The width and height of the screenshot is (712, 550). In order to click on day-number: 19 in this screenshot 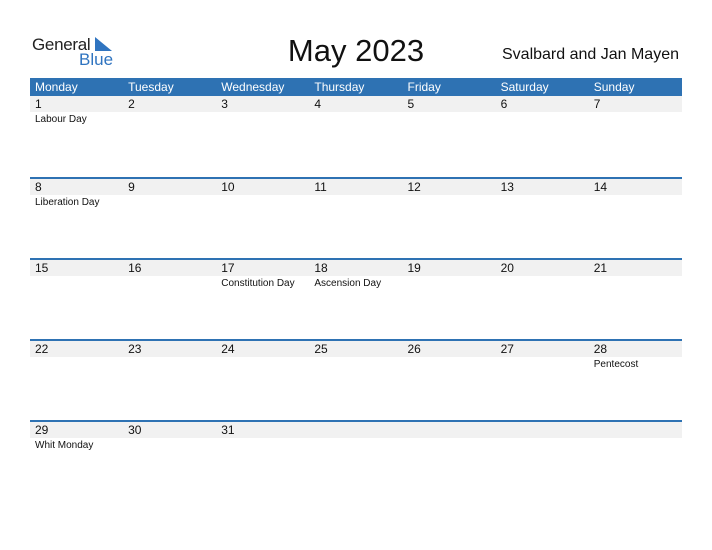, I will do `click(414, 268)`.